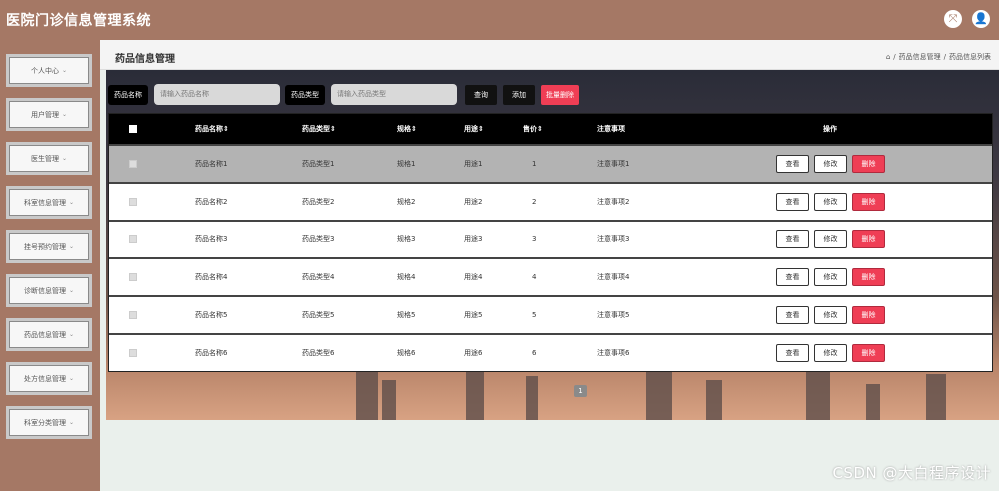  What do you see at coordinates (953, 19) in the screenshot?
I see `expand-icon: ⤧` at bounding box center [953, 19].